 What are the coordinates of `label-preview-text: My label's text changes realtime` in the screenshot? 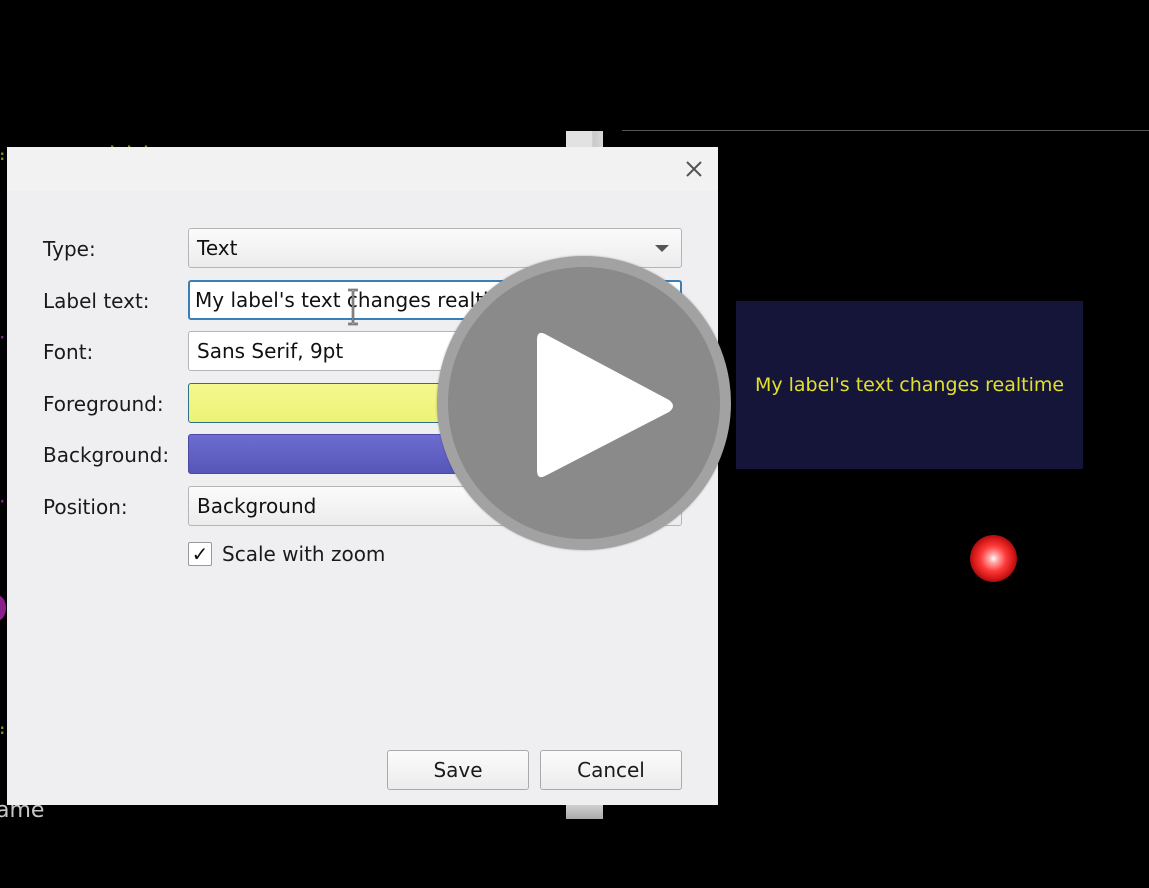 It's located at (909, 385).